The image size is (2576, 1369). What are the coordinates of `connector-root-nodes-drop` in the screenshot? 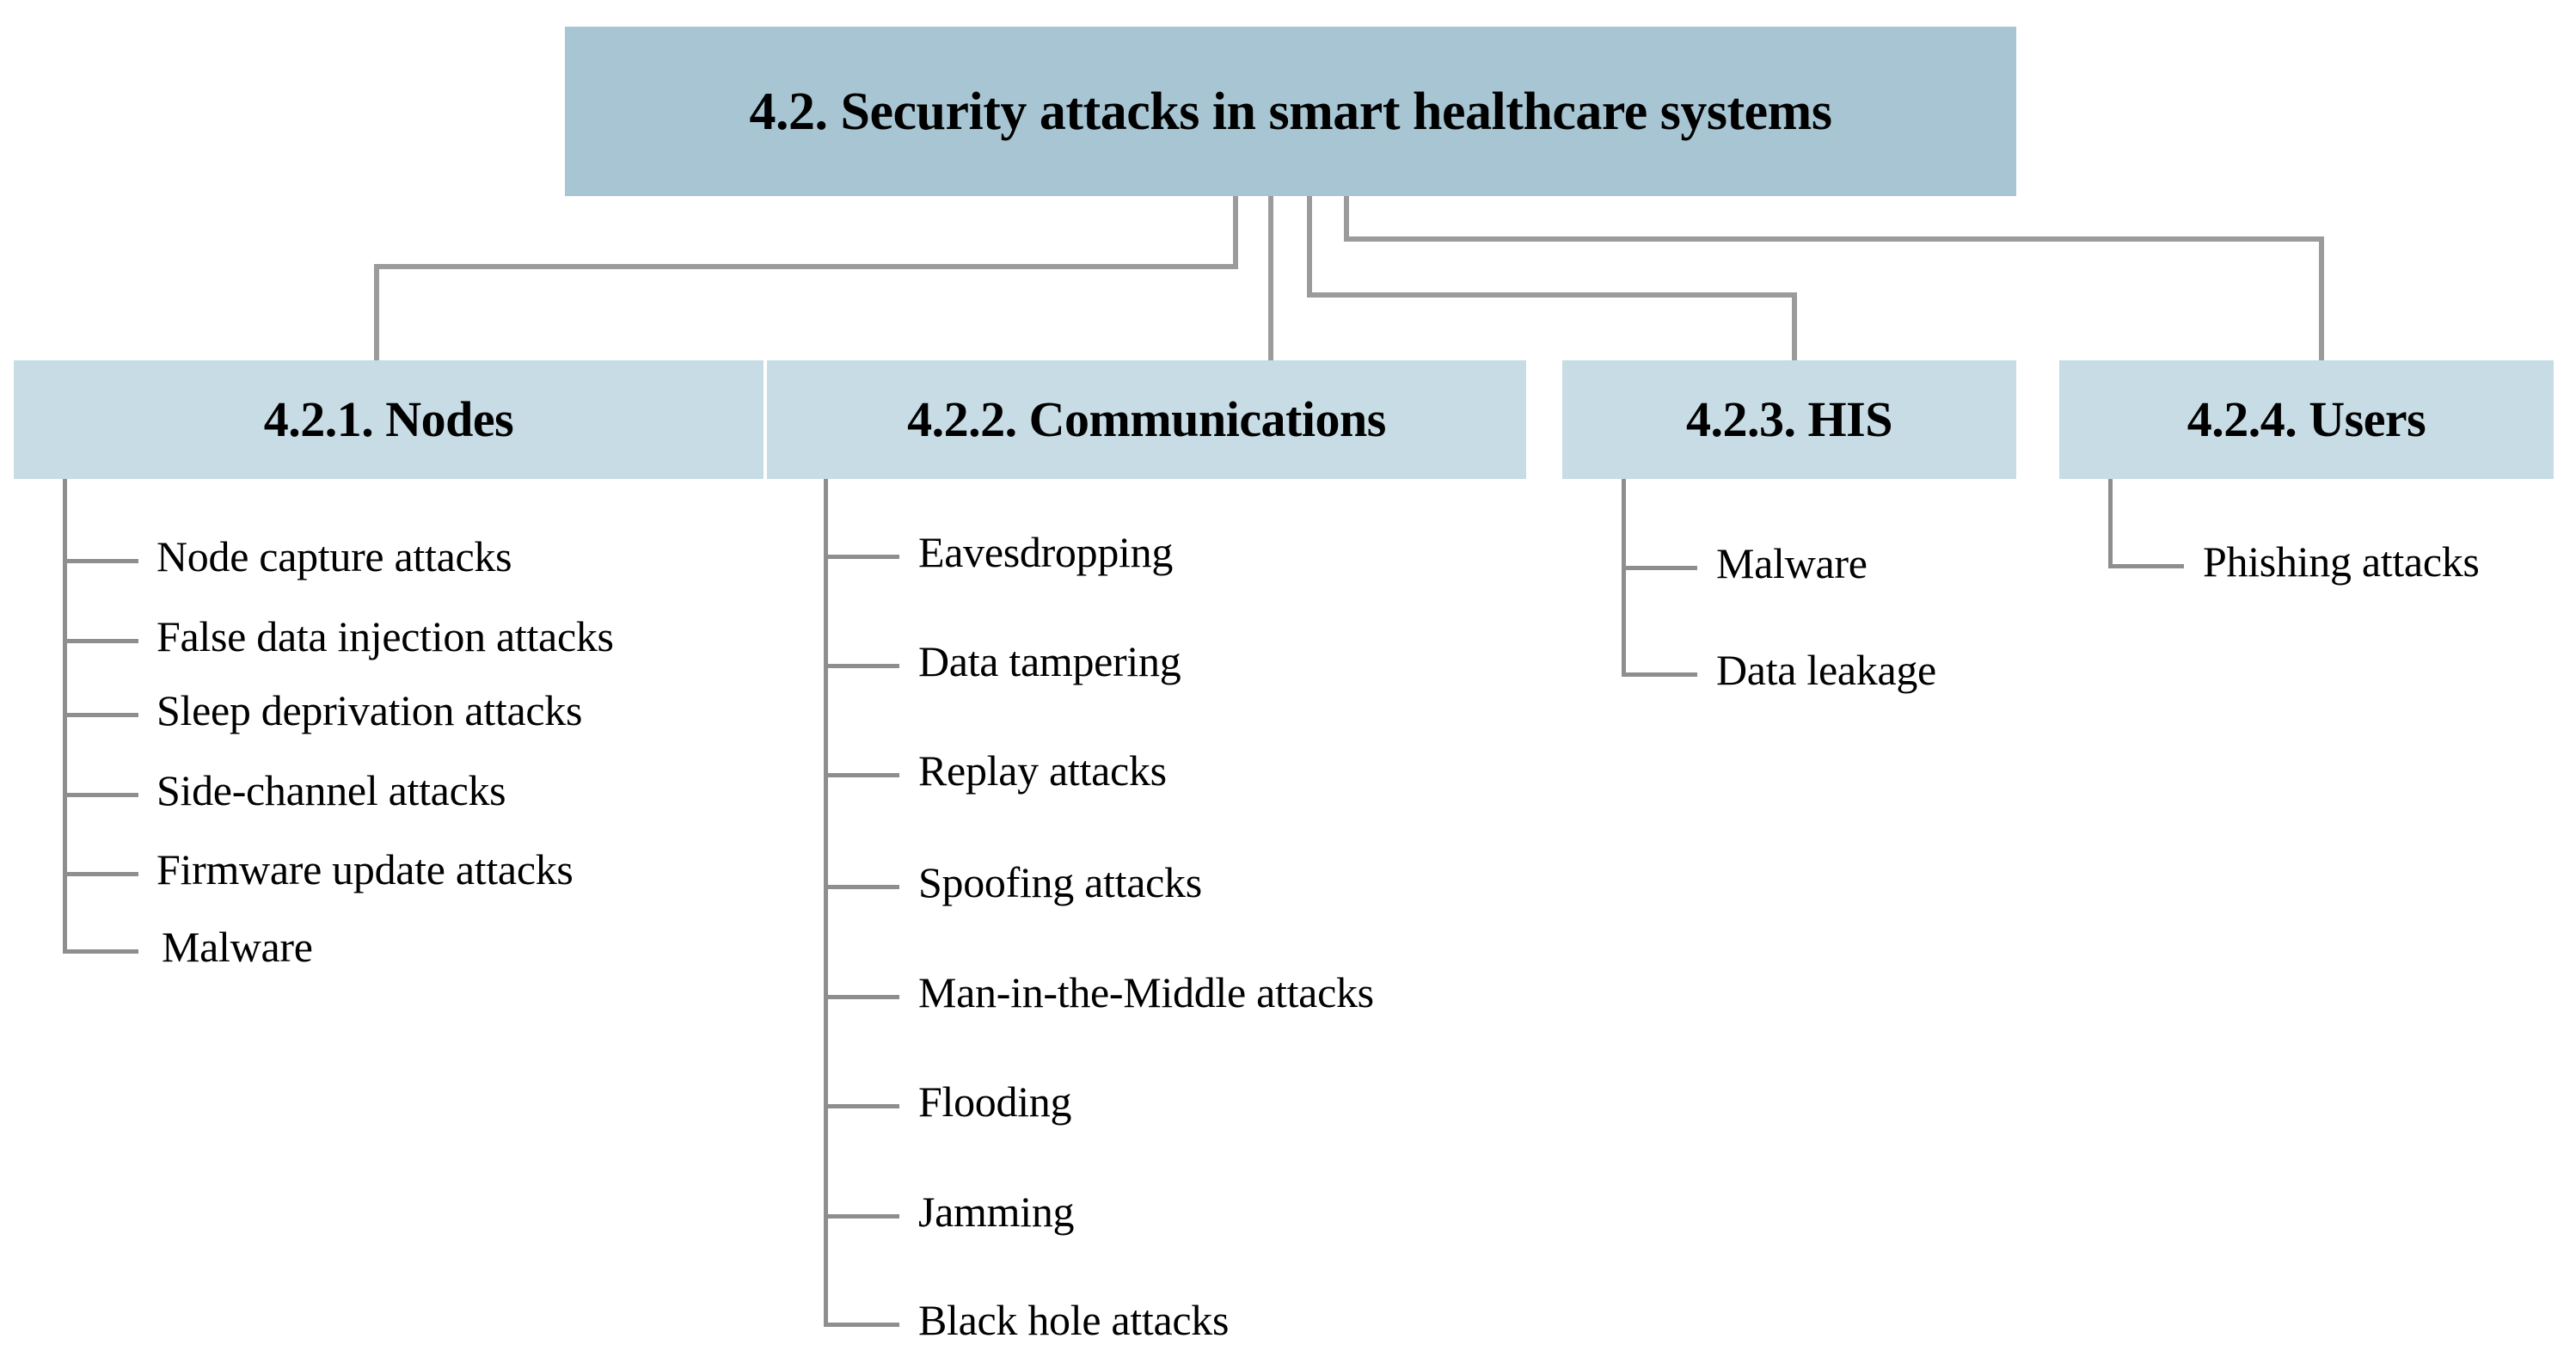 It's located at (377, 313).